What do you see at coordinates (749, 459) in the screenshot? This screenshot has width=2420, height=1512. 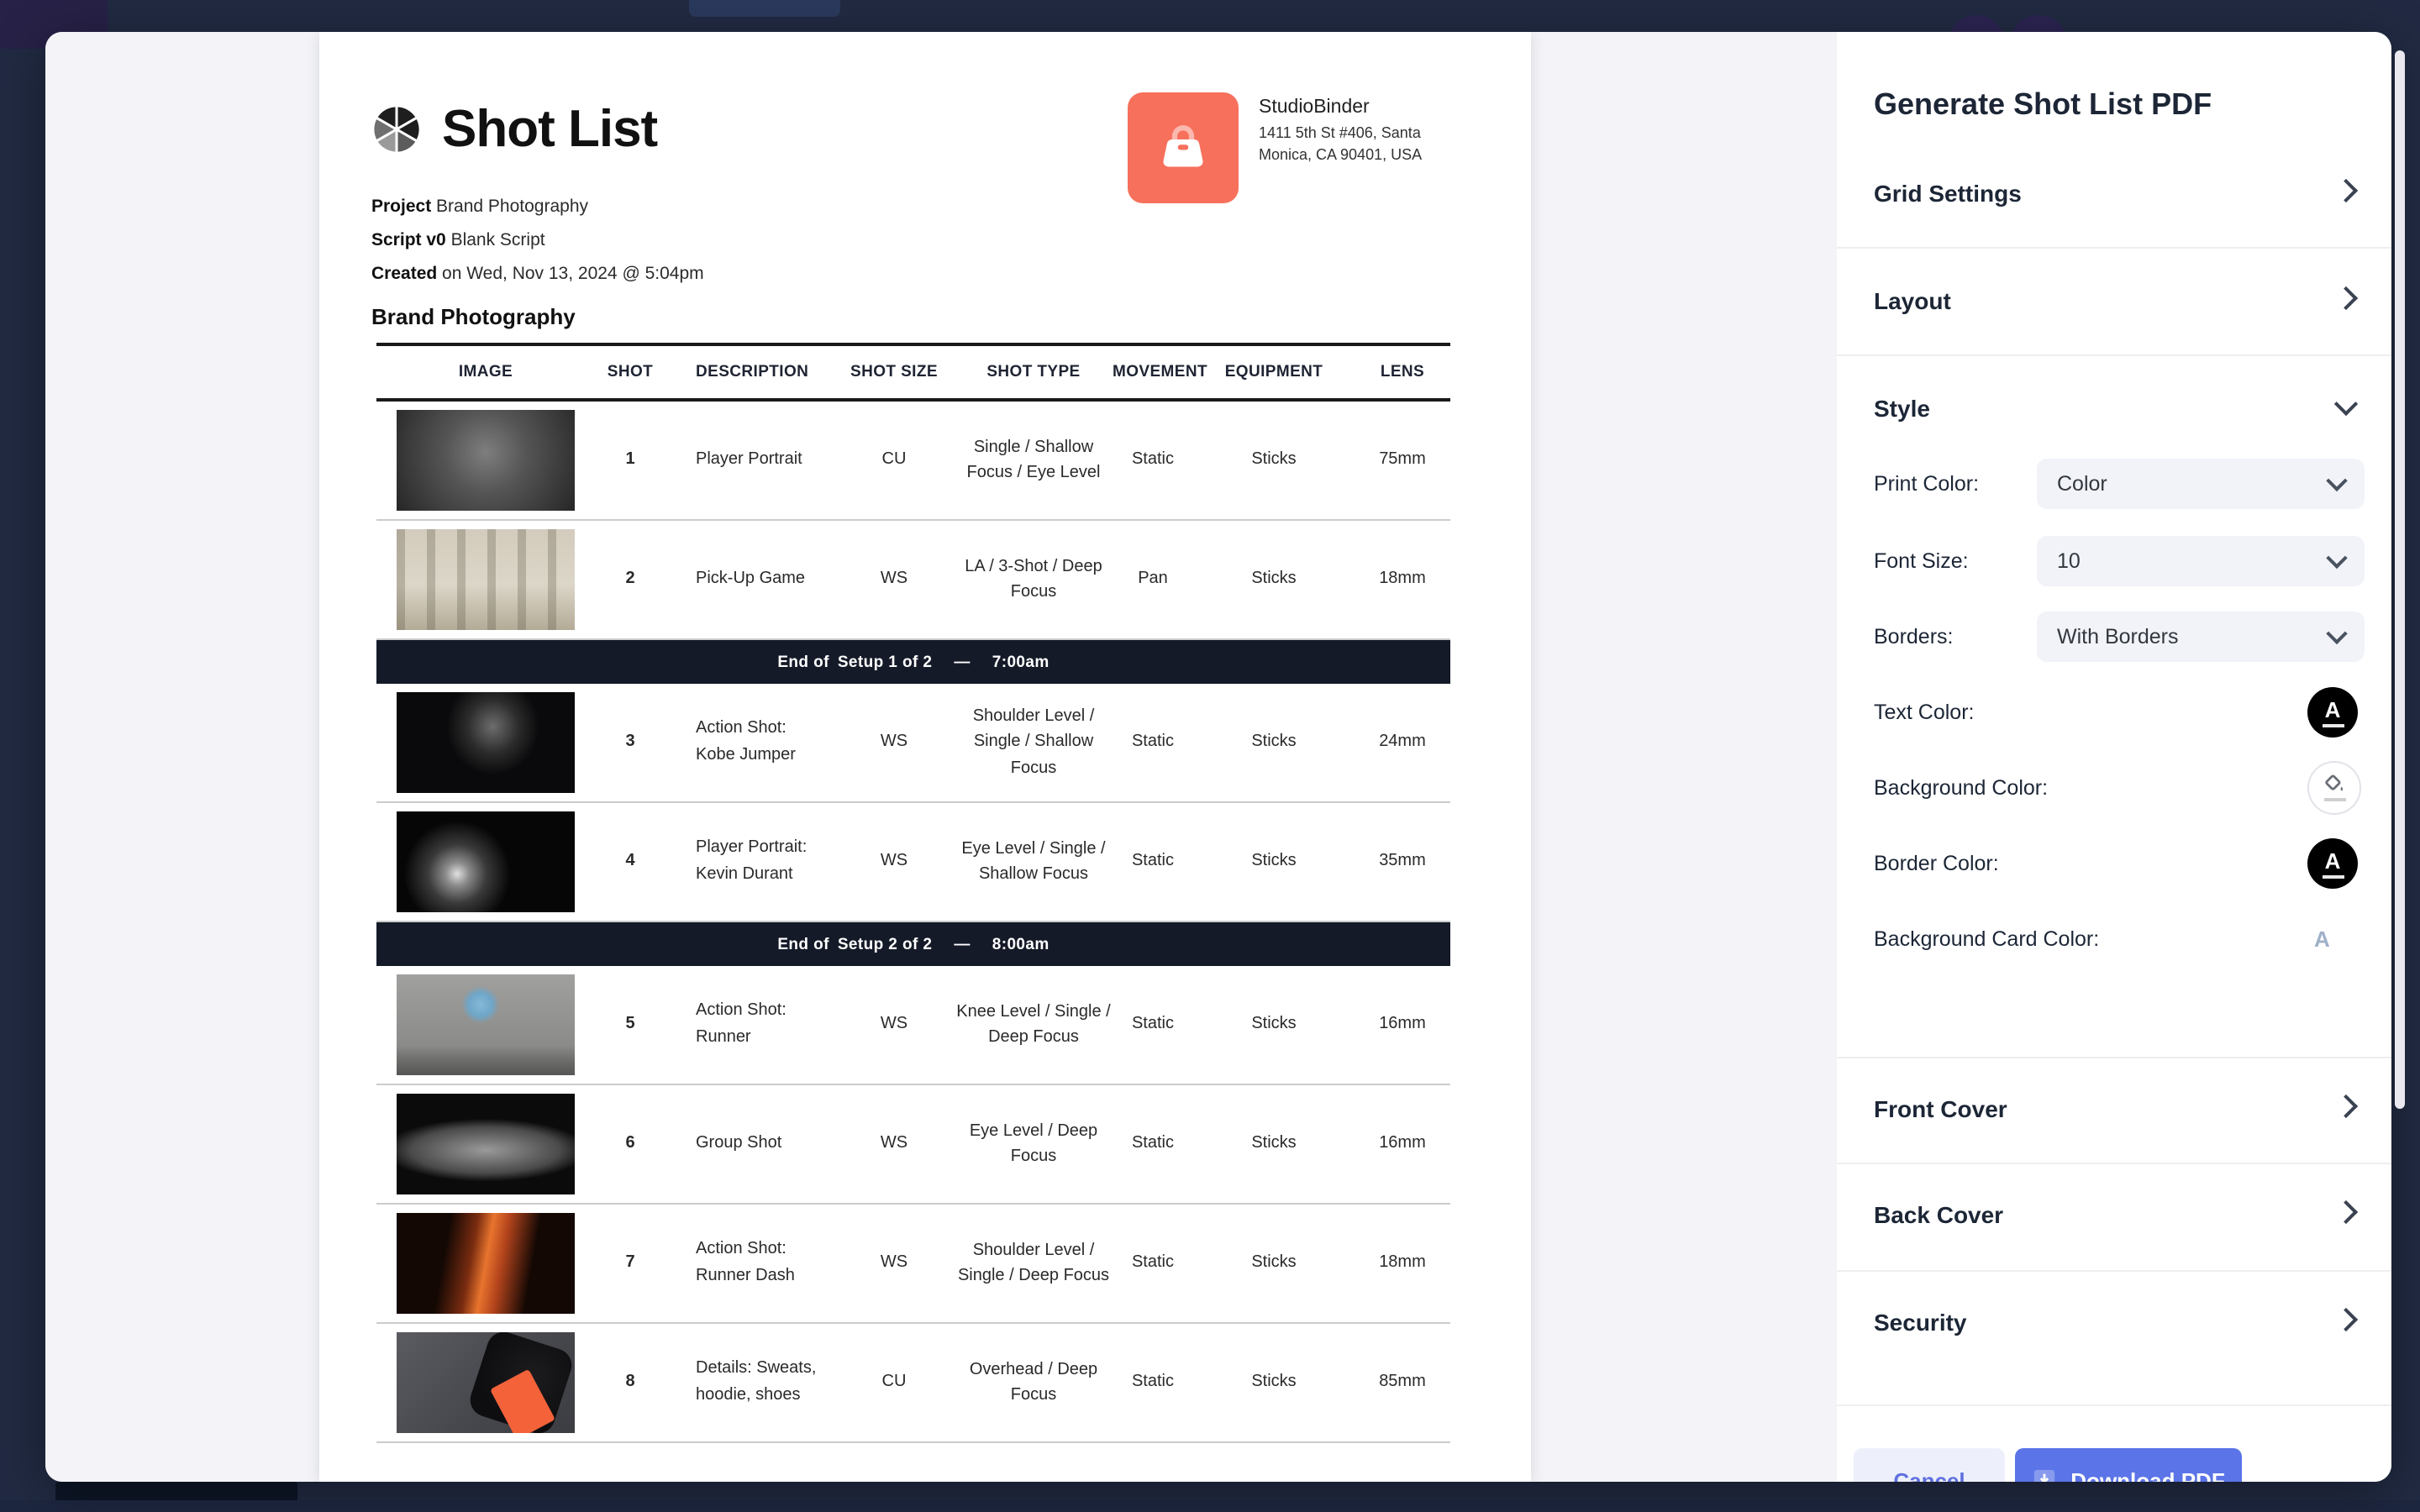 I see `cell-description: Player Portrait` at bounding box center [749, 459].